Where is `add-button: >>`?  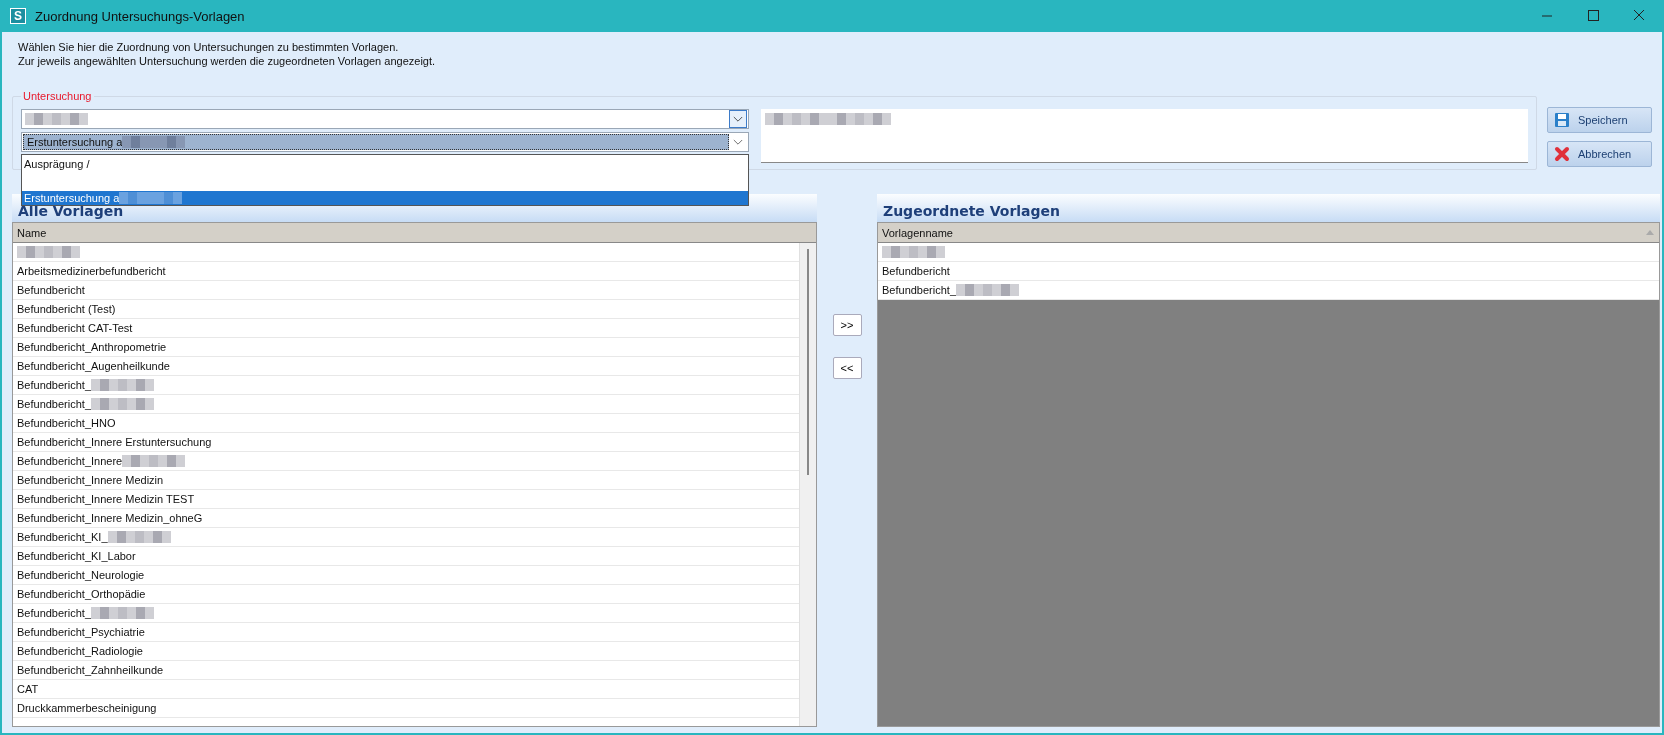
add-button: >> is located at coordinates (847, 325).